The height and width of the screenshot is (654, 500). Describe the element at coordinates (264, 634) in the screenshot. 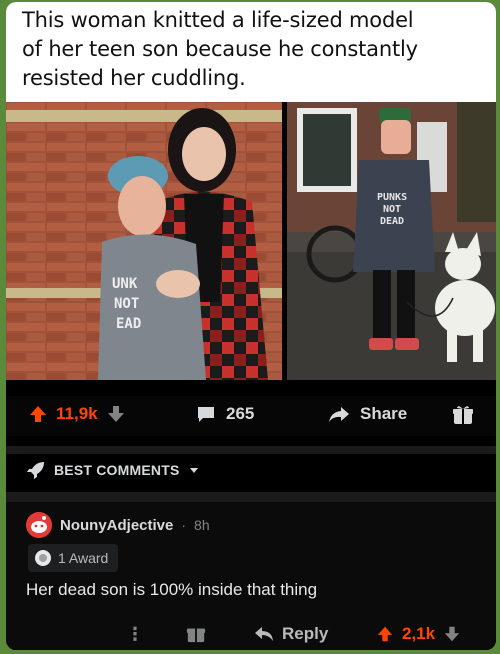

I see `reply-icon` at that location.